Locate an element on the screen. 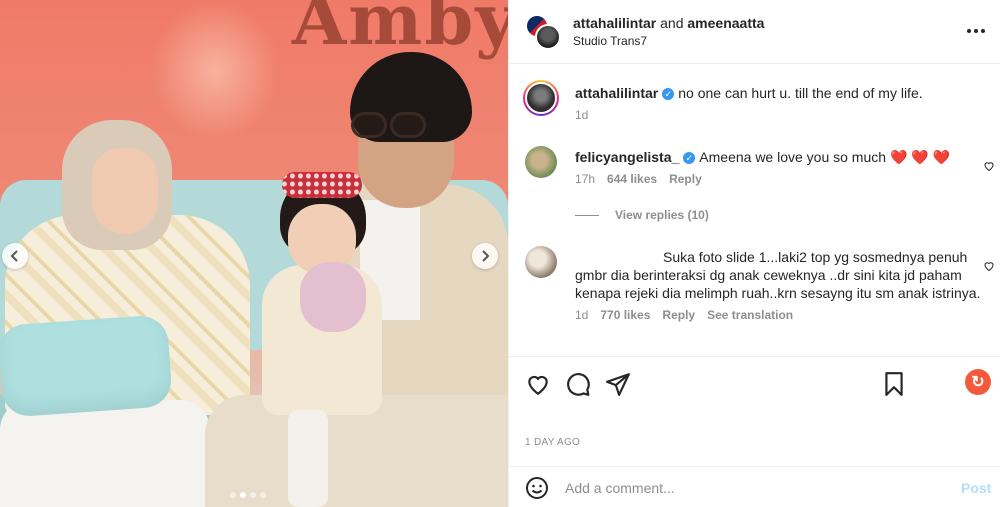 The height and width of the screenshot is (507, 1000). pillow is located at coordinates (87, 366).